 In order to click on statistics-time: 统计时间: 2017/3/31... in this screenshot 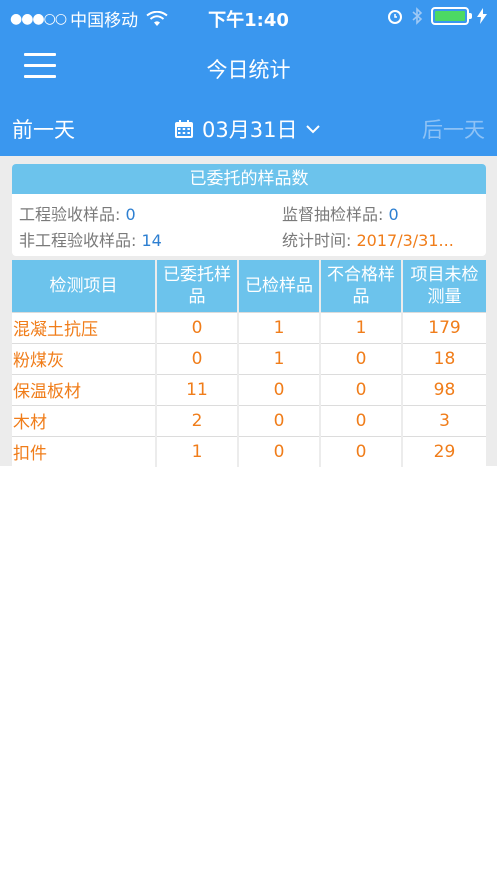, I will do `click(368, 239)`.